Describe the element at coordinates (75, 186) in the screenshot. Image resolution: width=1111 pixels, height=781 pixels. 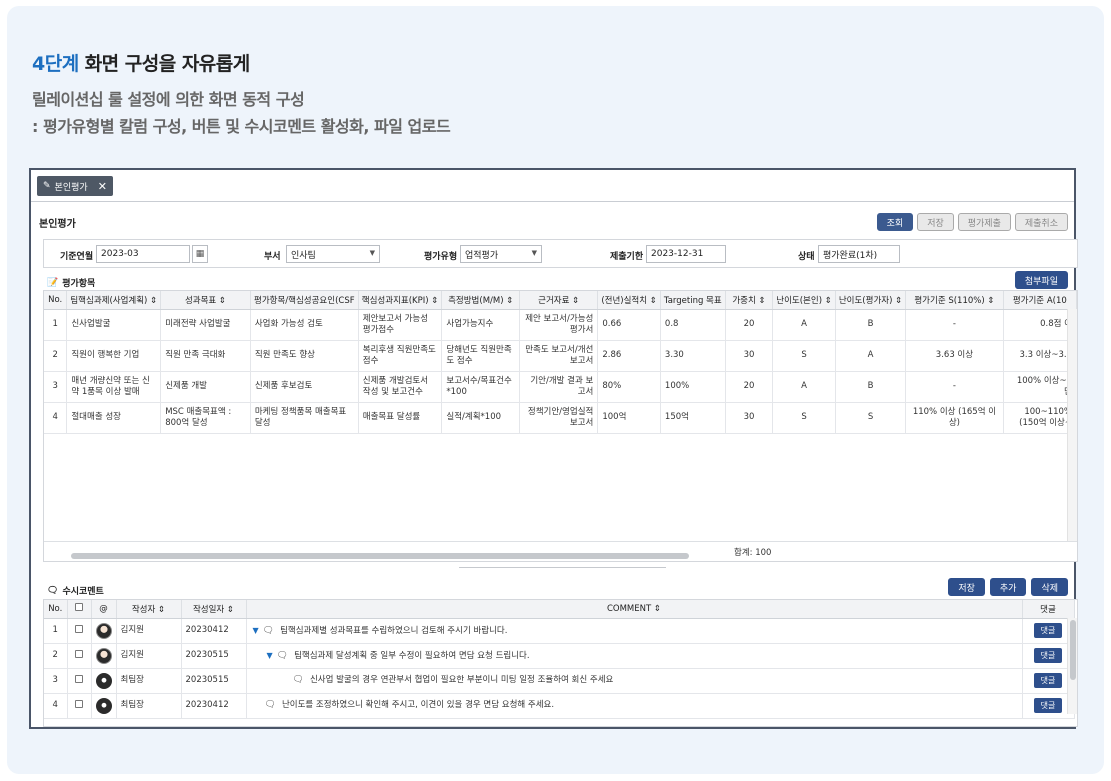
I see `tab-self-evaluation: ✎ 본인평가 ✕` at that location.